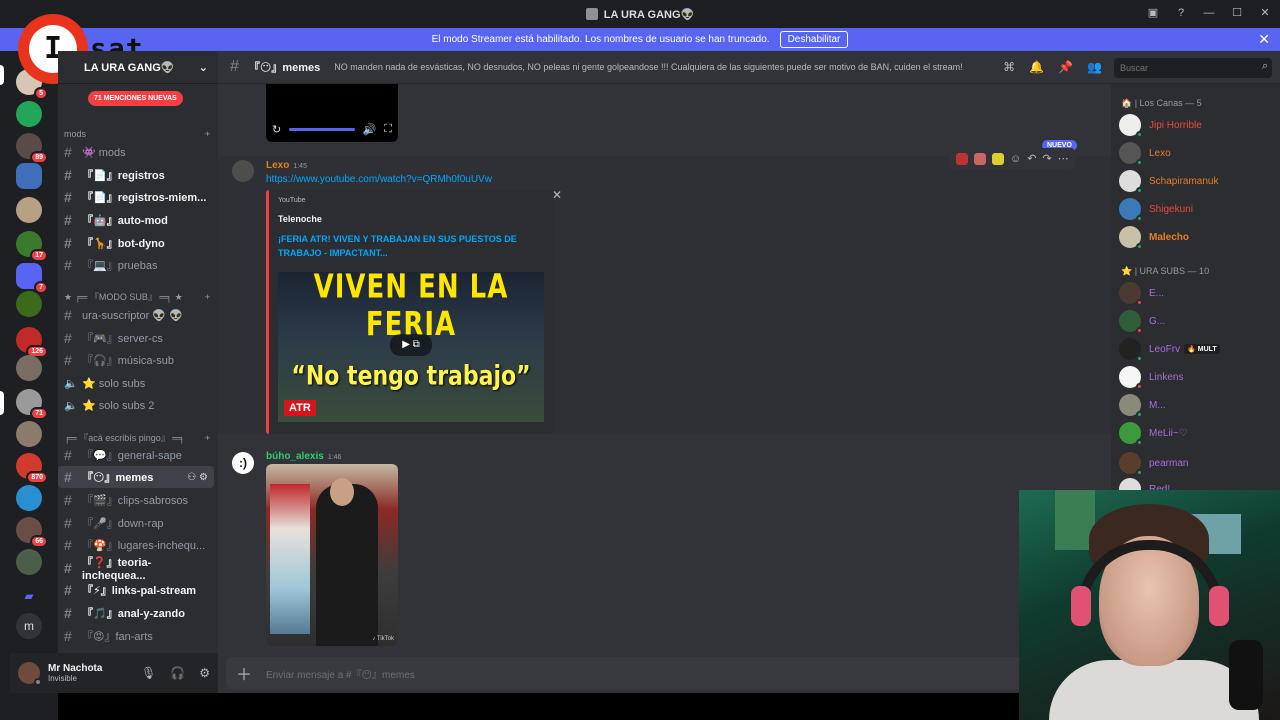 This screenshot has width=1280, height=720. I want to click on member-item: LeoFrv 🔥 MULT, so click(1199, 349).